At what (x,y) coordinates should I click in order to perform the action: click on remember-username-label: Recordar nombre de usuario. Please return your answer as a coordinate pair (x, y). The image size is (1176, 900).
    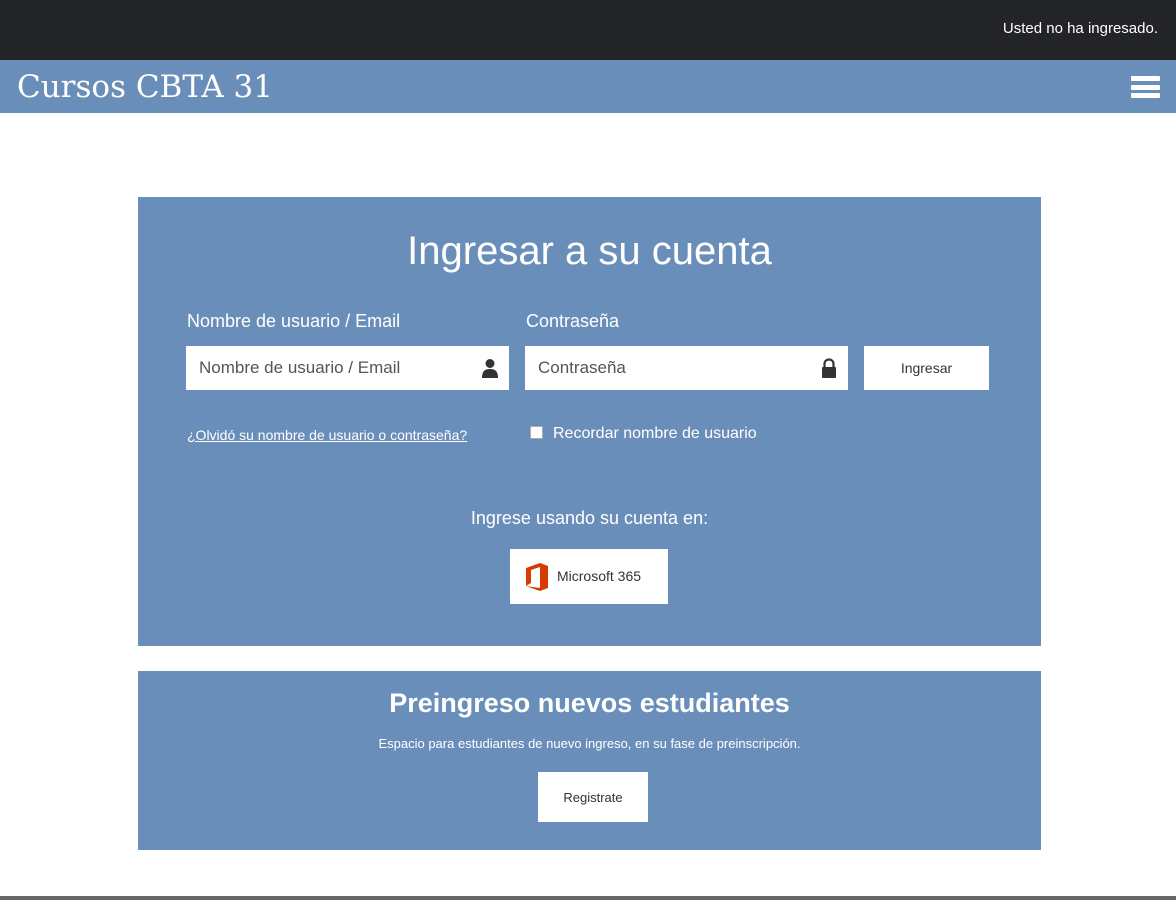
    Looking at the image, I should click on (655, 434).